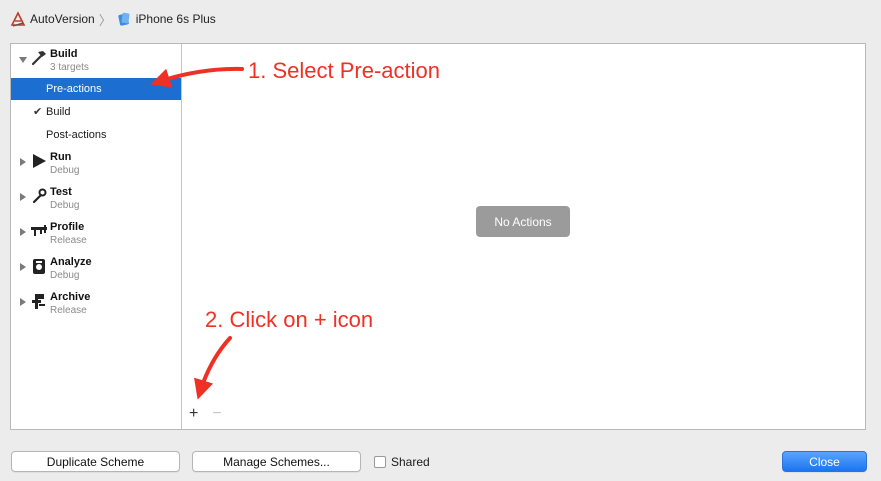  I want to click on sidebar-item-label: Pre-actions, so click(74, 89).